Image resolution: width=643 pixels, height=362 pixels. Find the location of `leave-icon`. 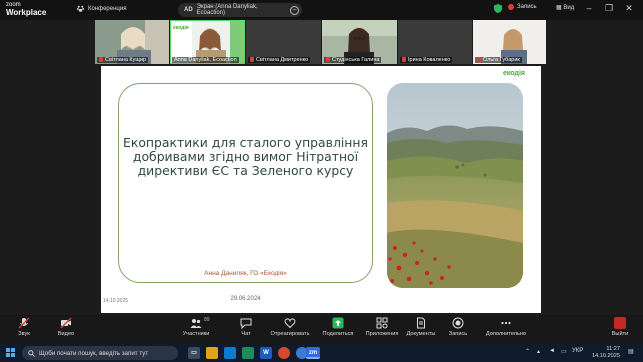

leave-icon is located at coordinates (620, 323).